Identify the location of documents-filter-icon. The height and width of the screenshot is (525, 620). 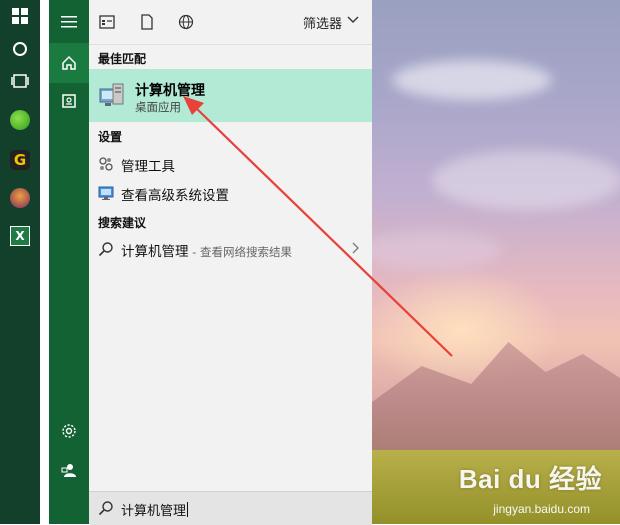
(147, 22).